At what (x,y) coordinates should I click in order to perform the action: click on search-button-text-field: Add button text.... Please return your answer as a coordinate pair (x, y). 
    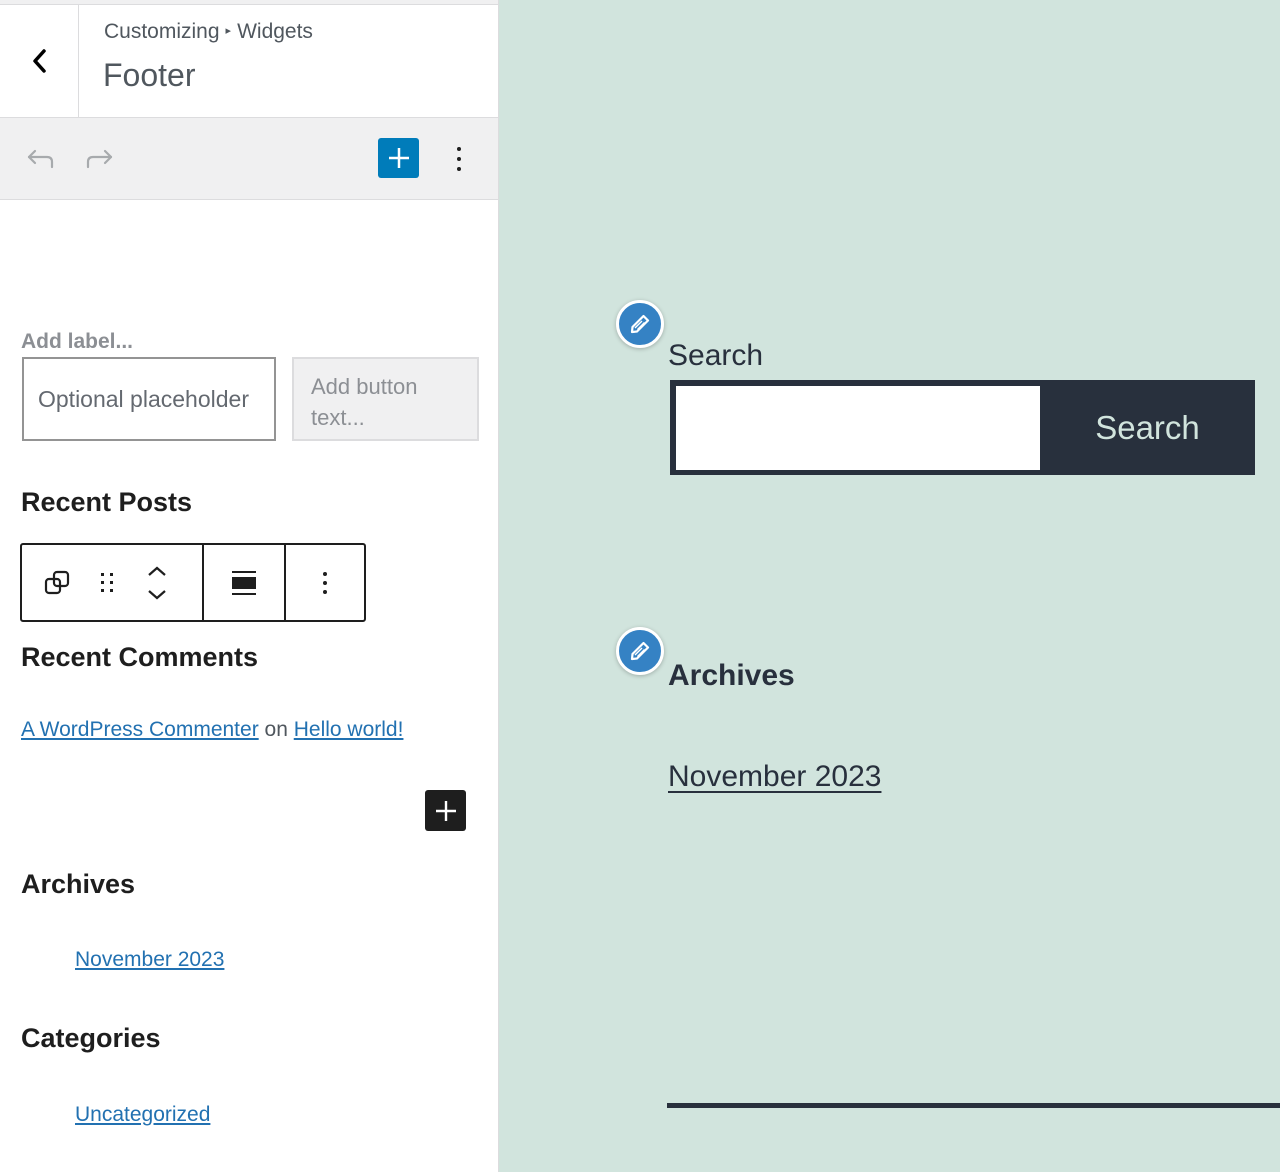
    Looking at the image, I should click on (385, 399).